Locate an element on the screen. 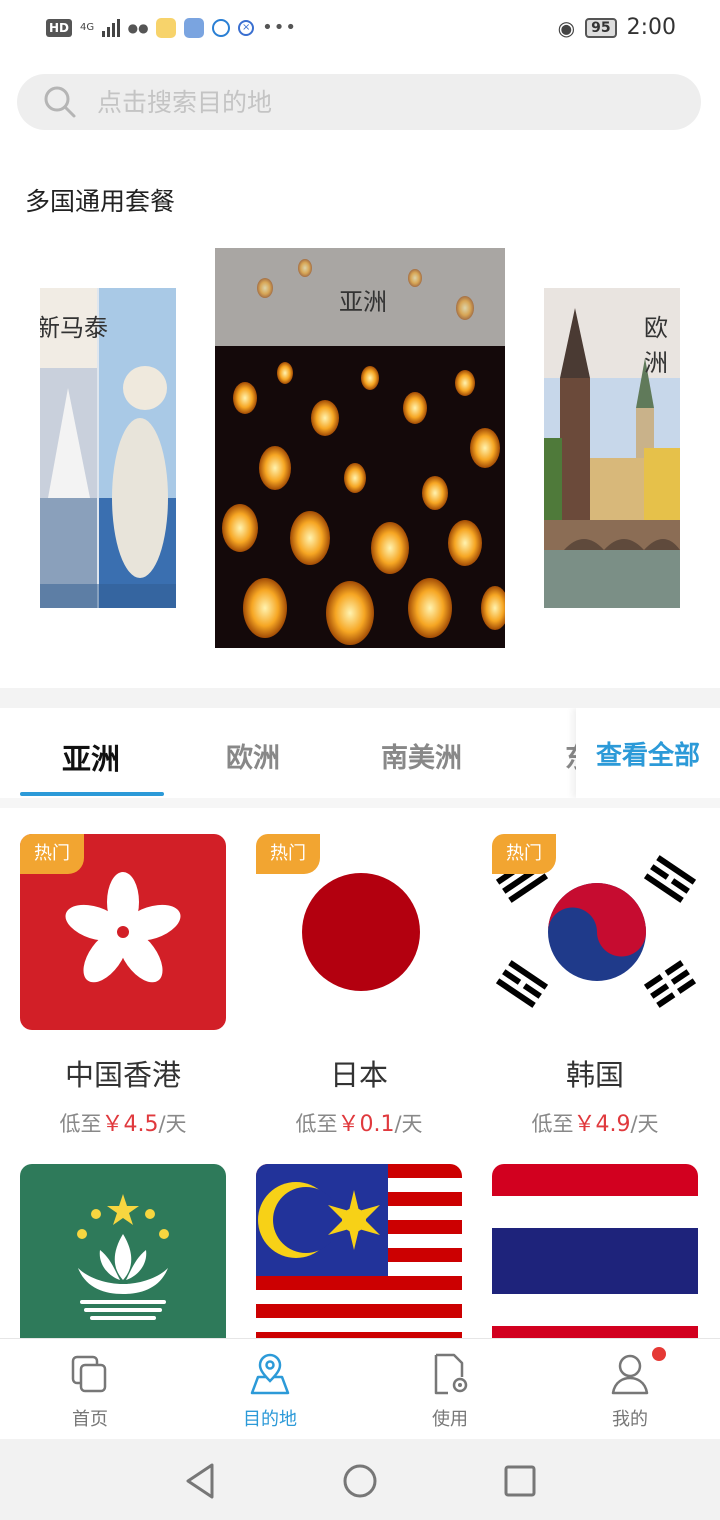 The image size is (720, 1520). nav-label: 首页 is located at coordinates (90, 1419).